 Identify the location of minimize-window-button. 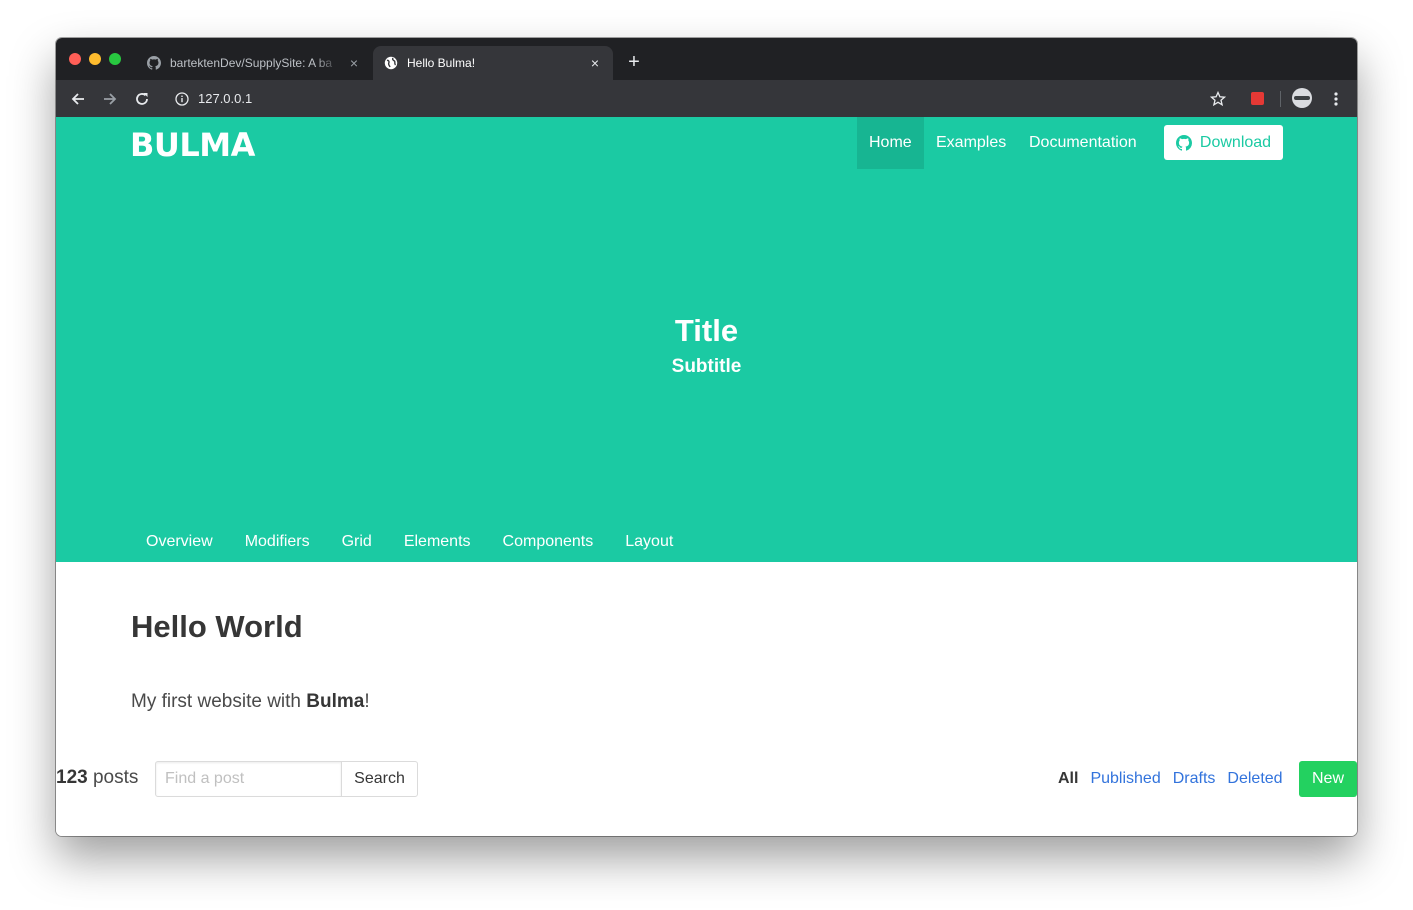
(95, 59).